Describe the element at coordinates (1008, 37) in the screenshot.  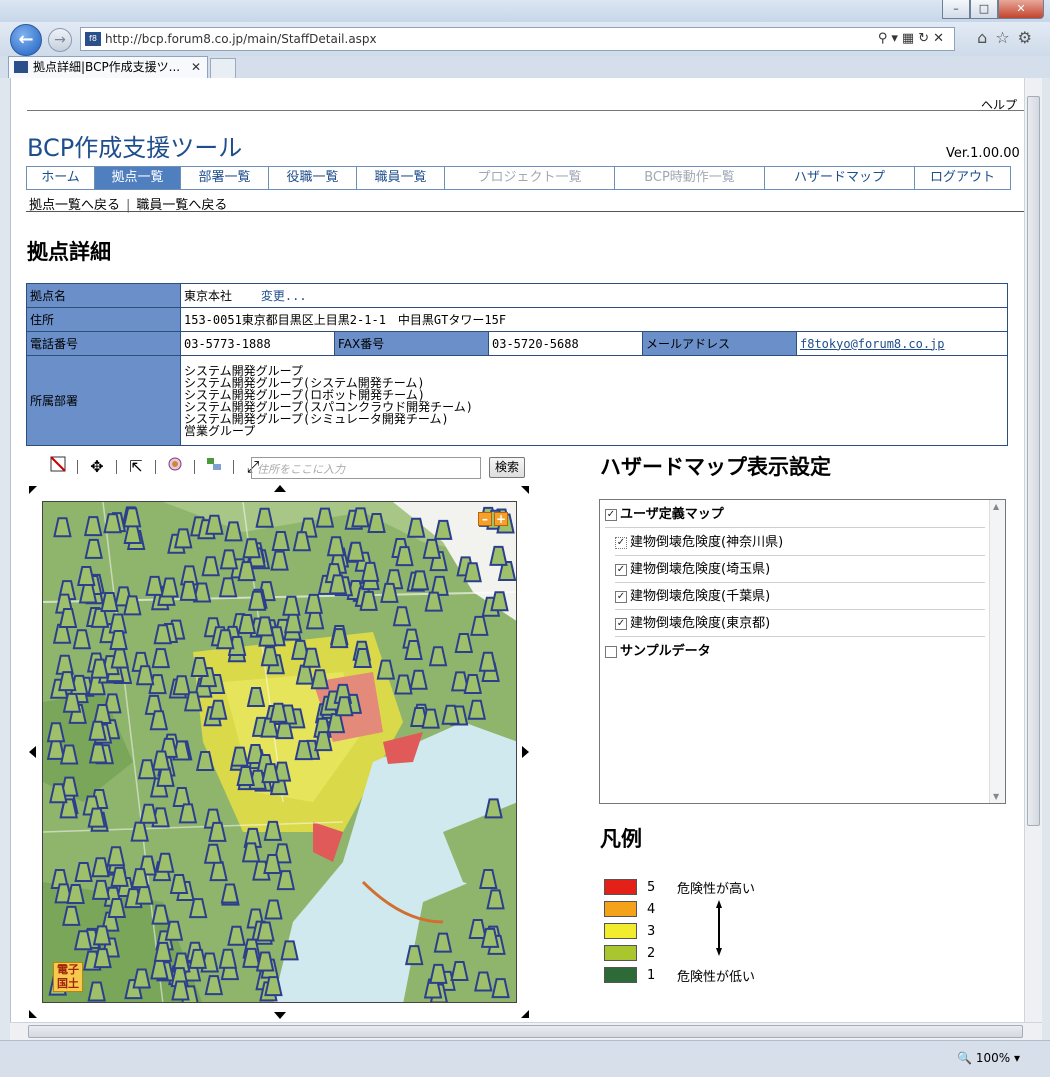
I see `browser-tool-icons: ⌂☆⚙` at that location.